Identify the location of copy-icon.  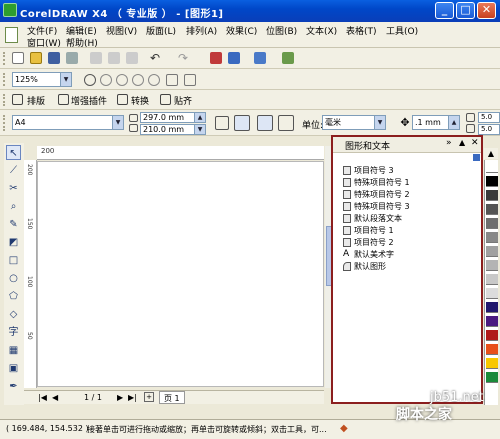
(114, 58).